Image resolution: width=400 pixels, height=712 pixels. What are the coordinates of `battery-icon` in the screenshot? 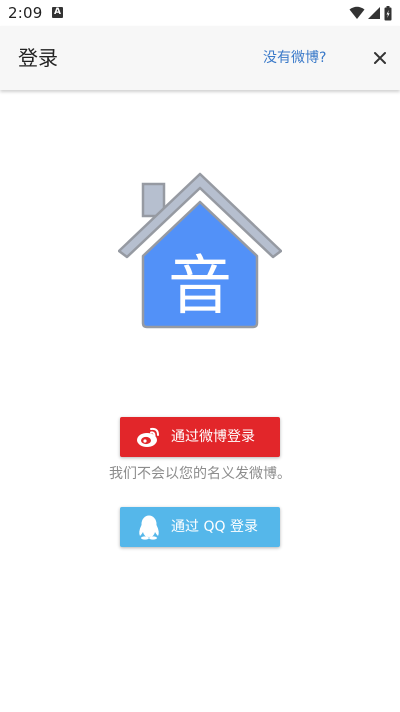 It's located at (388, 12).